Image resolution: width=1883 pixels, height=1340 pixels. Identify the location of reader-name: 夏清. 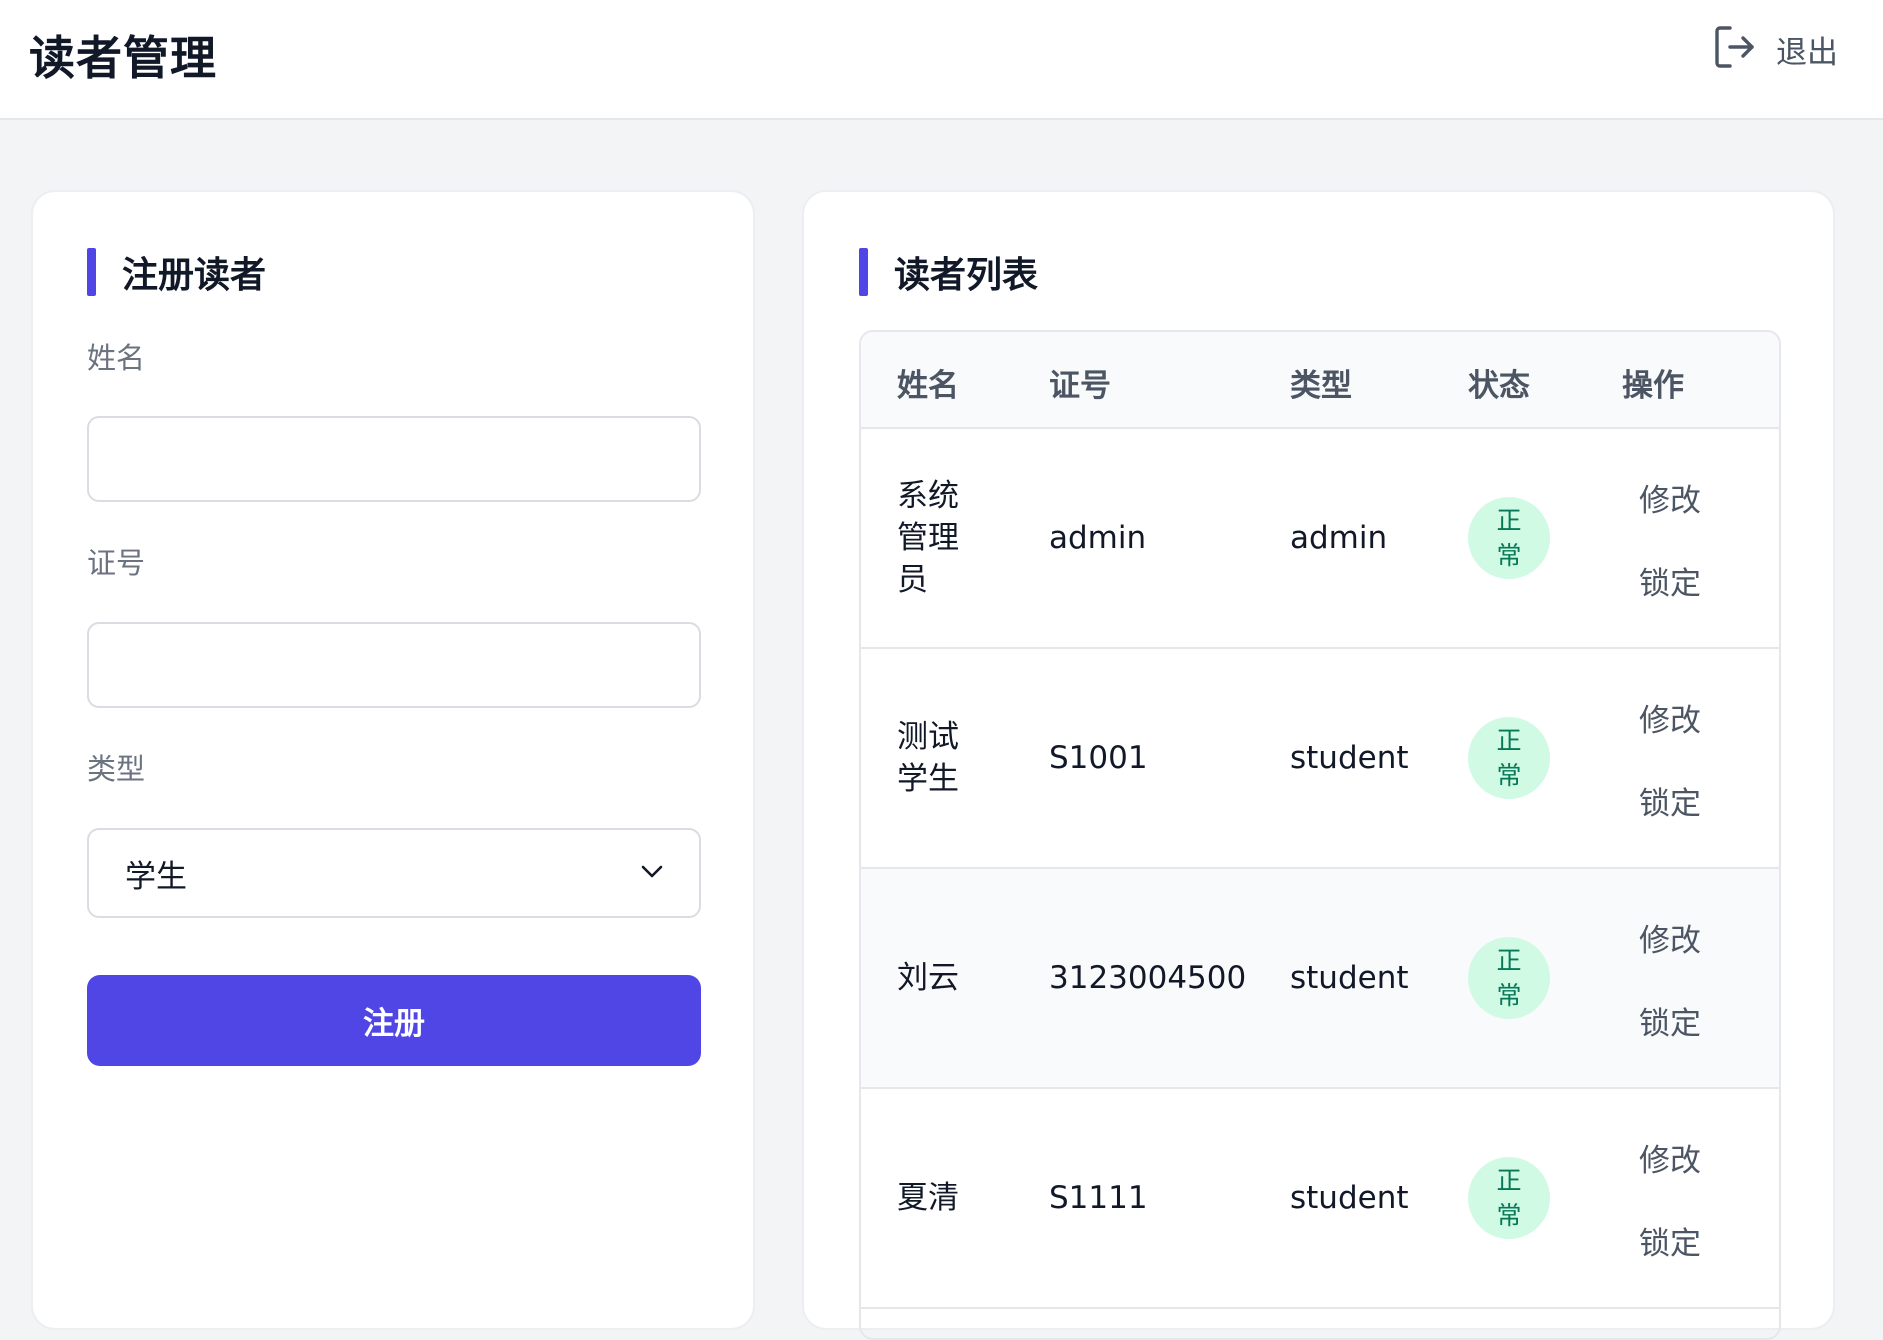
(928, 1198).